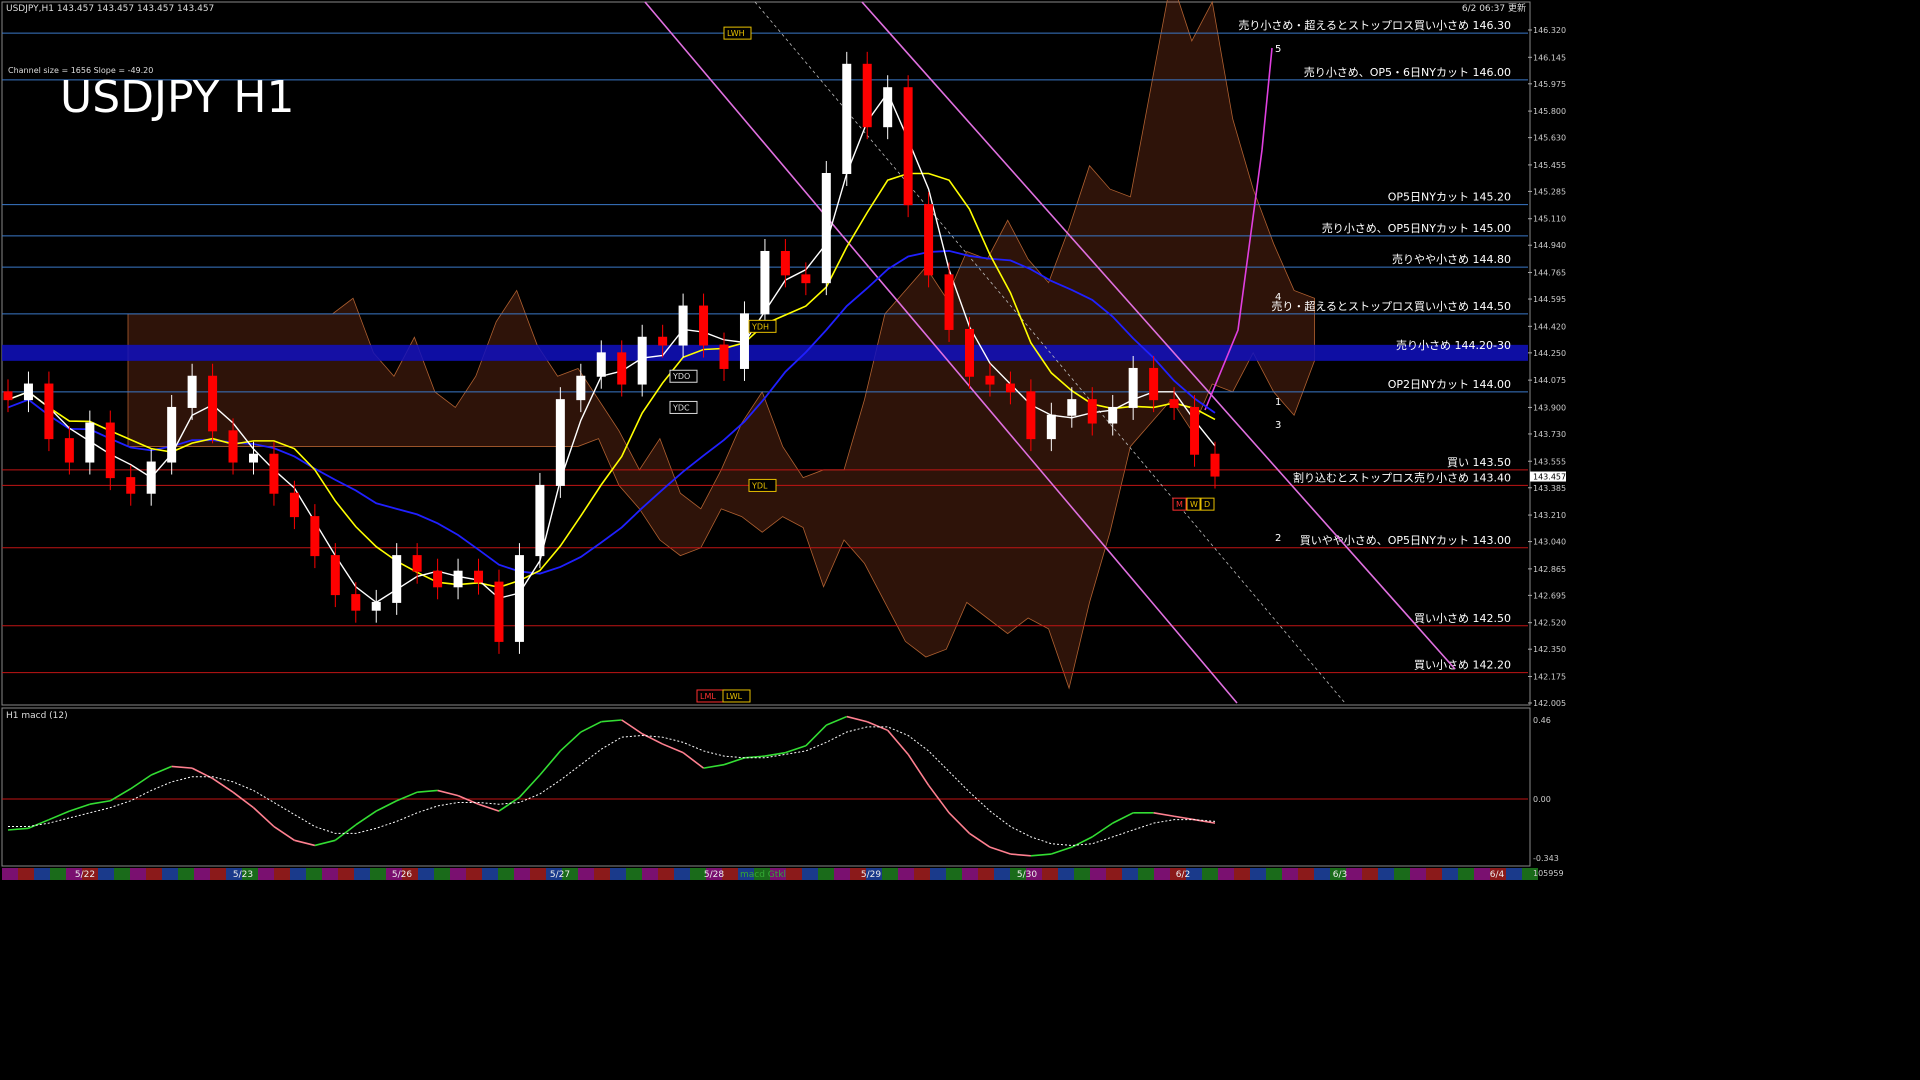  Describe the element at coordinates (1449, 197) in the screenshot. I see `level-label: OP5日NYカット 145.20` at that location.